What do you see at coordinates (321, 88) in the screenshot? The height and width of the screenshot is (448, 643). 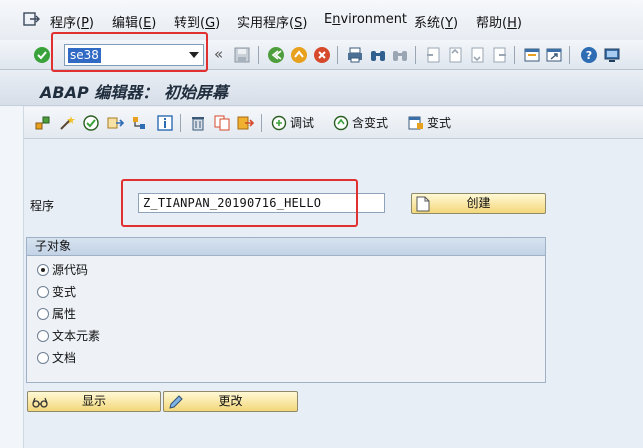 I see `title-bar: ABAP 编辑器： 初始屏幕` at bounding box center [321, 88].